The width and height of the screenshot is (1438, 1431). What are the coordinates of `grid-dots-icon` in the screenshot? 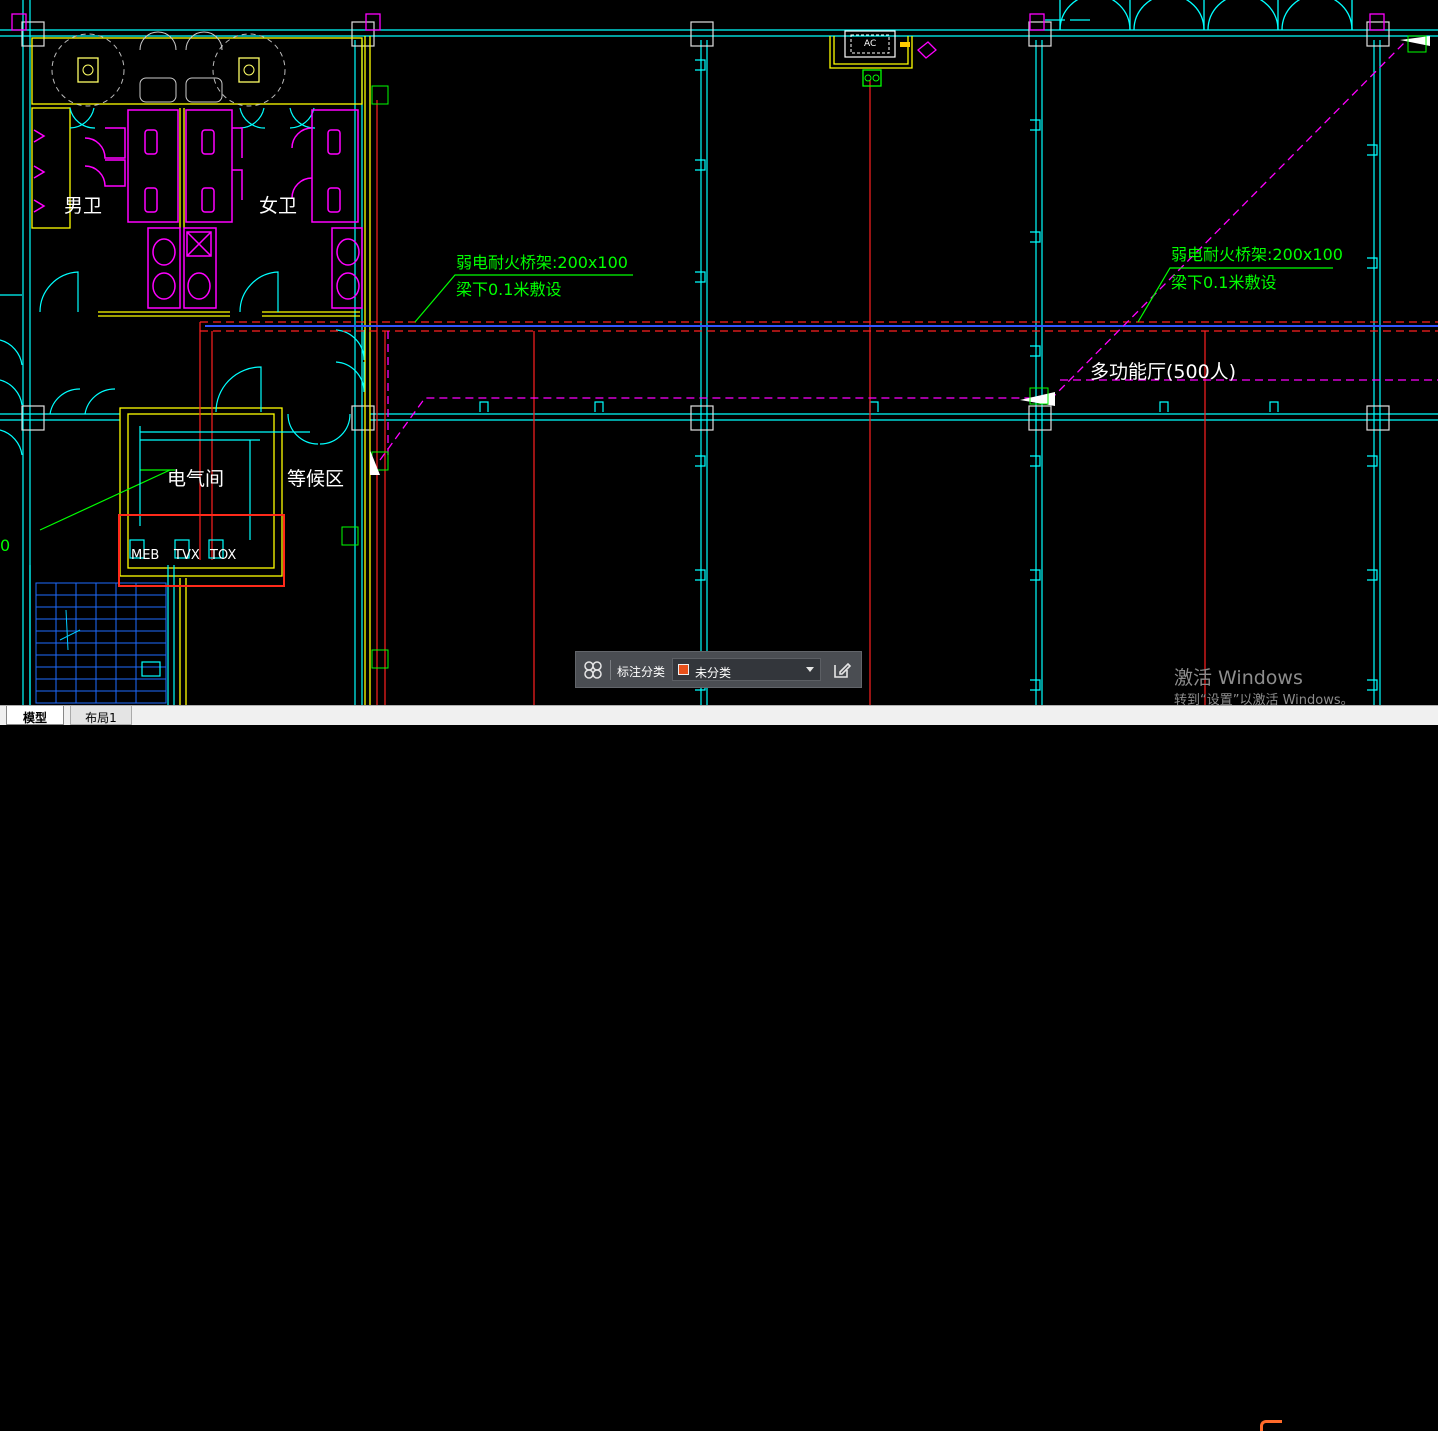 It's located at (593, 670).